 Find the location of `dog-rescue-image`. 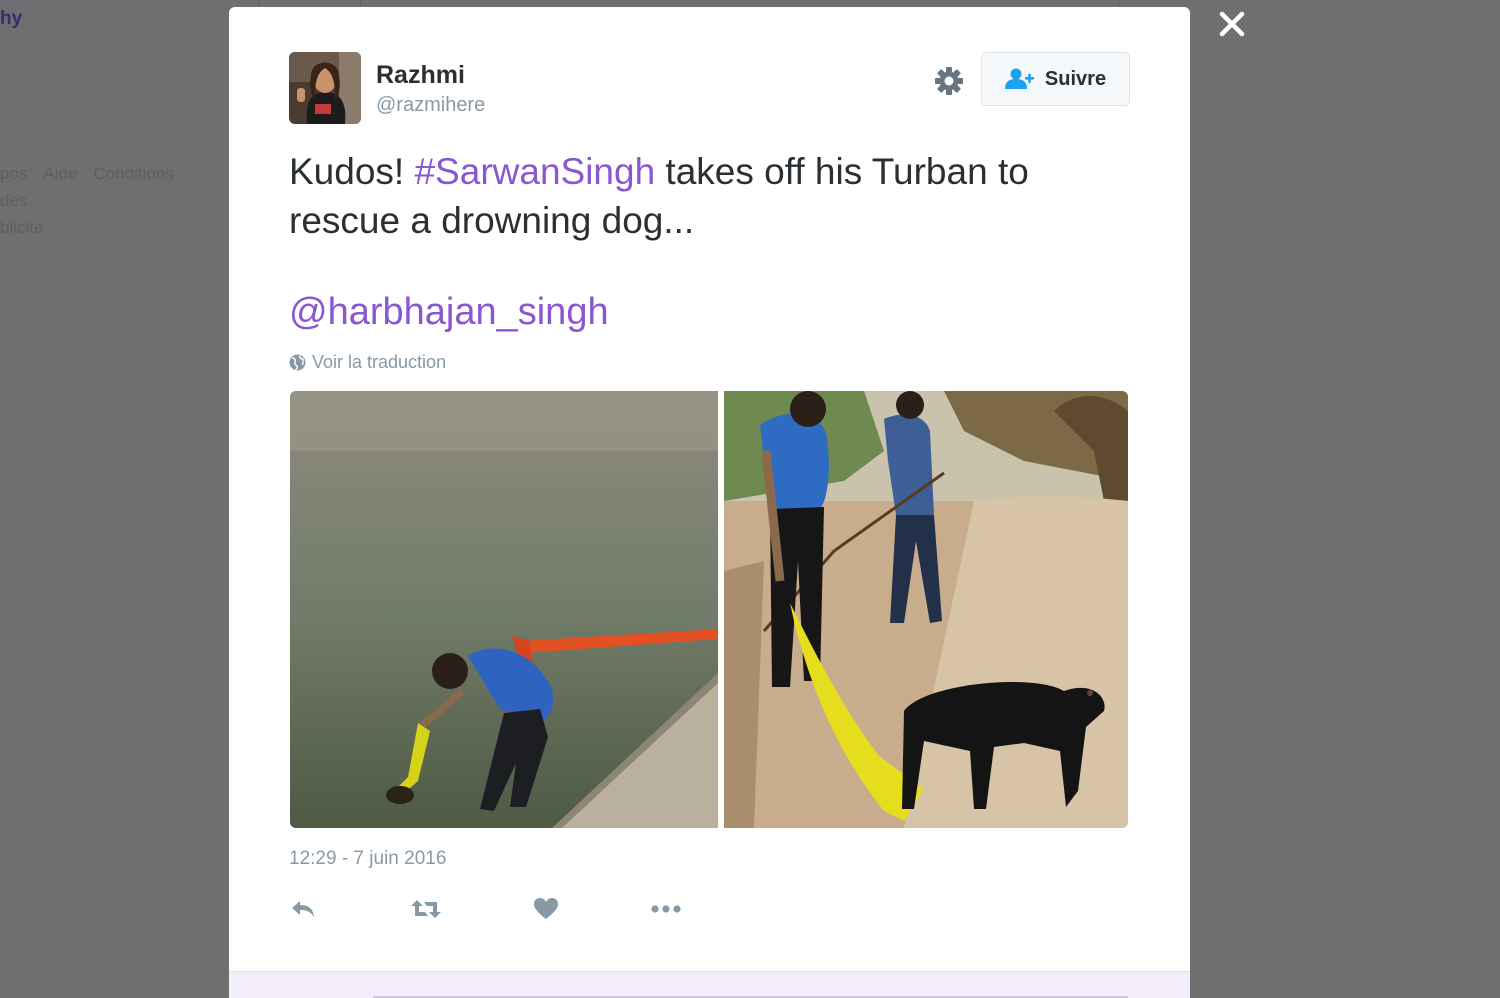

dog-rescue-image is located at coordinates (926, 609).